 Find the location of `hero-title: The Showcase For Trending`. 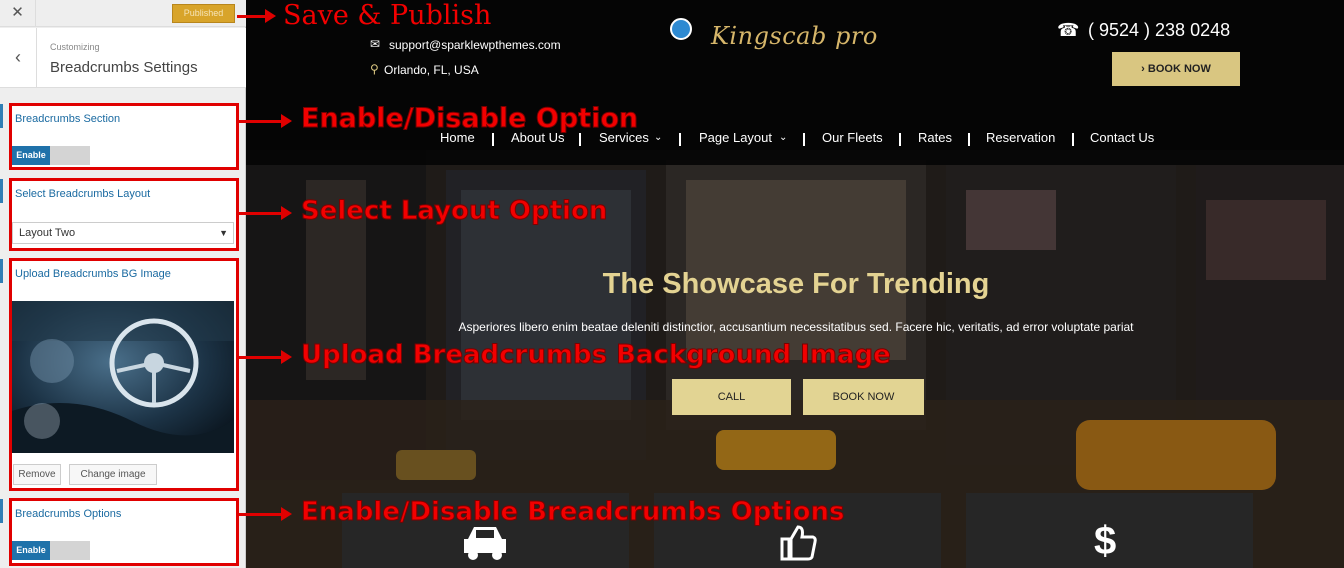

hero-title: The Showcase For Trending is located at coordinates (796, 284).